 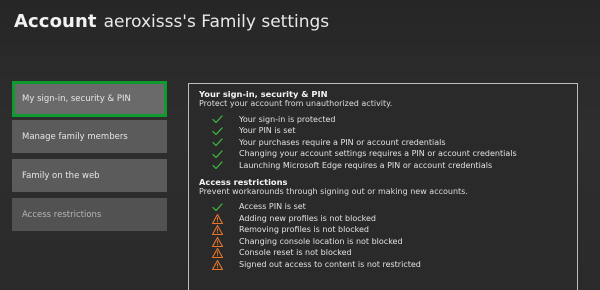 I want to click on status-item: Your sign-in is protected, so click(x=383, y=120).